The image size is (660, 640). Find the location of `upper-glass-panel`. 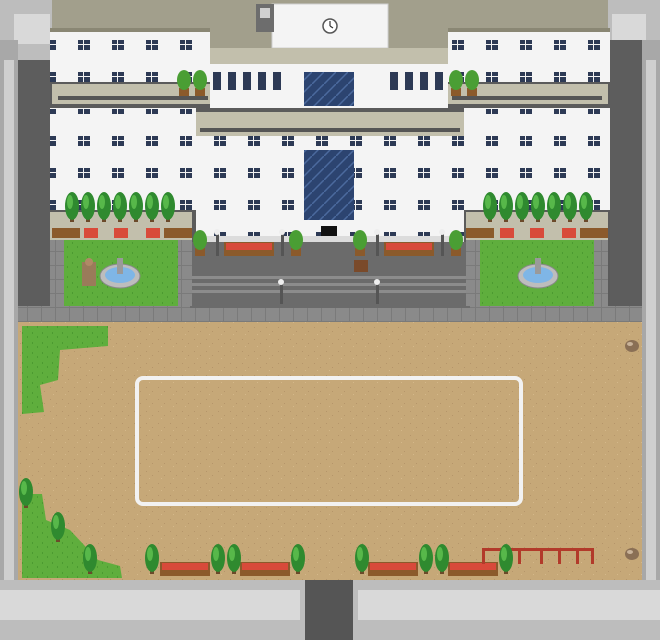

upper-glass-panel is located at coordinates (329, 89).